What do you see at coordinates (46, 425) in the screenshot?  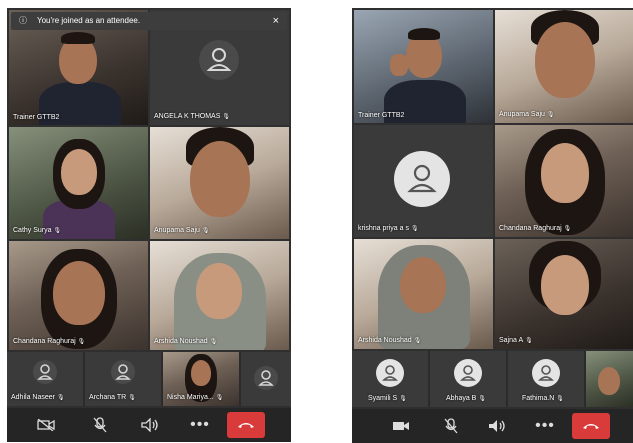 I see `camera-off-icon` at bounding box center [46, 425].